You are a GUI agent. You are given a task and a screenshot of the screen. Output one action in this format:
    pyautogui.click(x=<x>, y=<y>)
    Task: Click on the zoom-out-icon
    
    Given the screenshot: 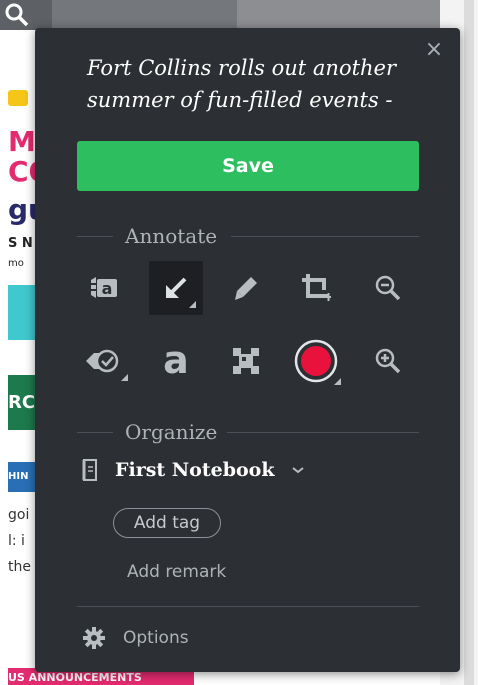 What is the action you would take?
    pyautogui.click(x=388, y=288)
    